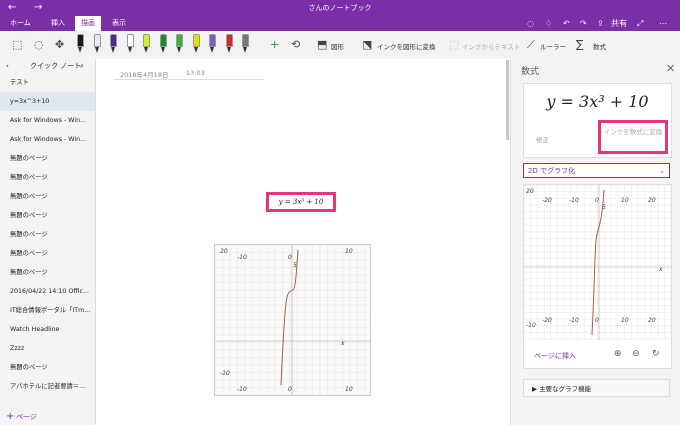  Describe the element at coordinates (340, 8) in the screenshot. I see `window-title: さんのノートブック` at that location.